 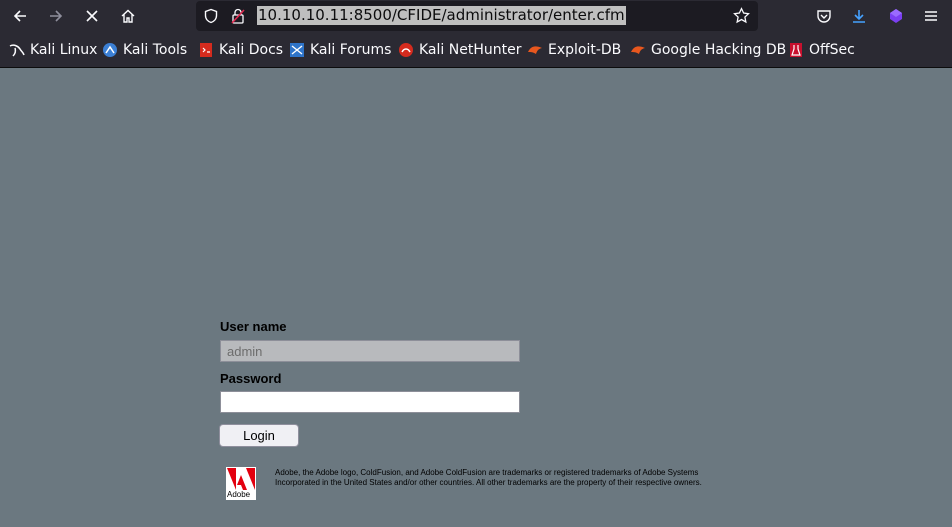 I want to click on login-button: Login, so click(x=259, y=435).